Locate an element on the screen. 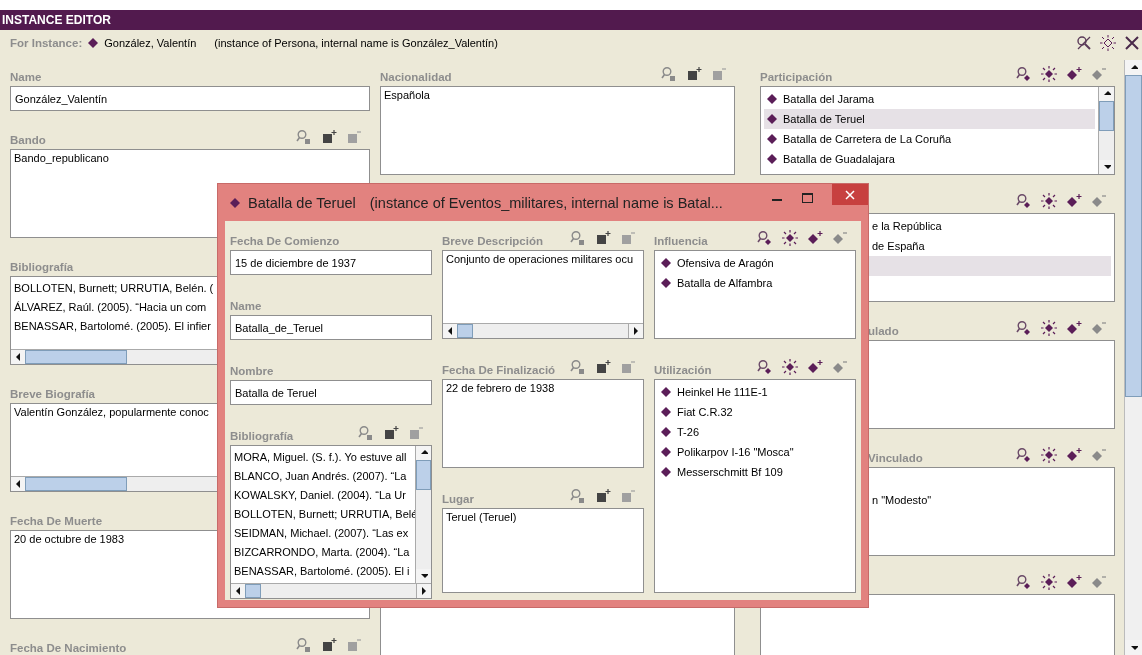 The image size is (1142, 655). field-label: ulado is located at coordinates (883, 331).